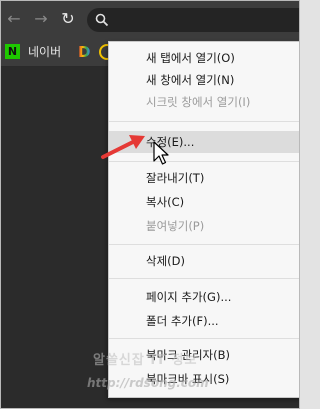 Image resolution: width=320 pixels, height=409 pixels. Describe the element at coordinates (193, 20) in the screenshot. I see `address-bar` at that location.